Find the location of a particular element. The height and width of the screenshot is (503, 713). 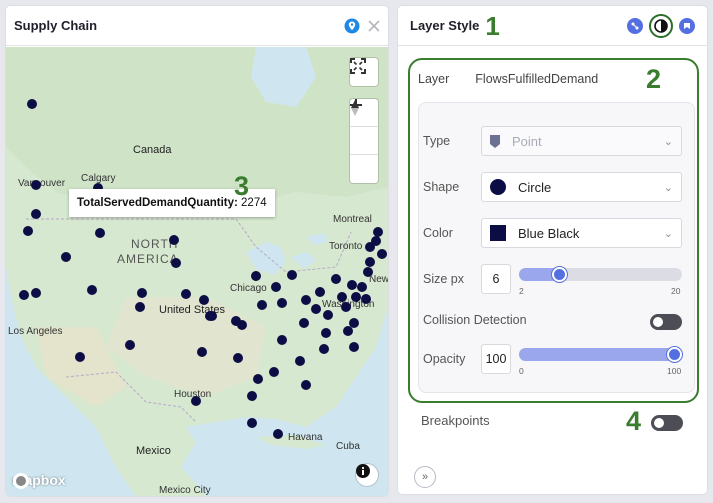

breakpoints-toggle is located at coordinates (667, 423).